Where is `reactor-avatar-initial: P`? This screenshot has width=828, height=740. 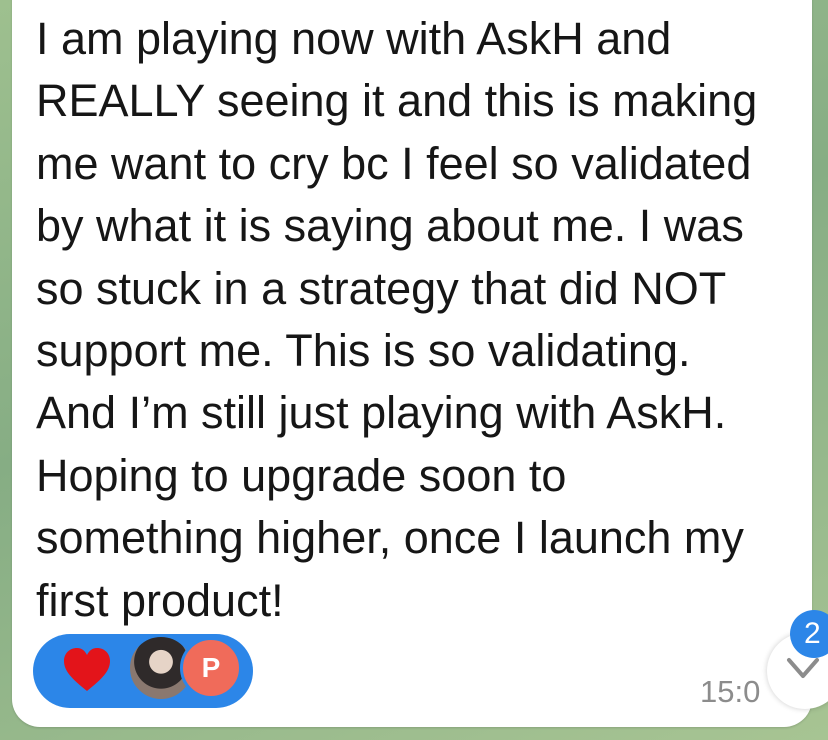 reactor-avatar-initial: P is located at coordinates (211, 668).